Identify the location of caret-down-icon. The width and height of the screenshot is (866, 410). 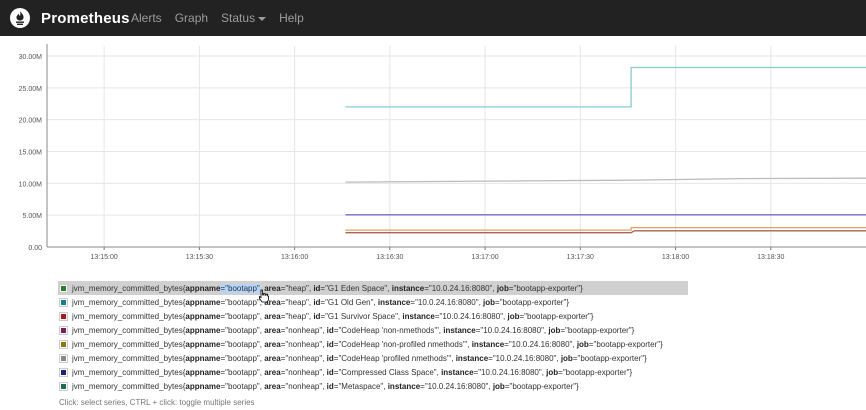
(262, 18).